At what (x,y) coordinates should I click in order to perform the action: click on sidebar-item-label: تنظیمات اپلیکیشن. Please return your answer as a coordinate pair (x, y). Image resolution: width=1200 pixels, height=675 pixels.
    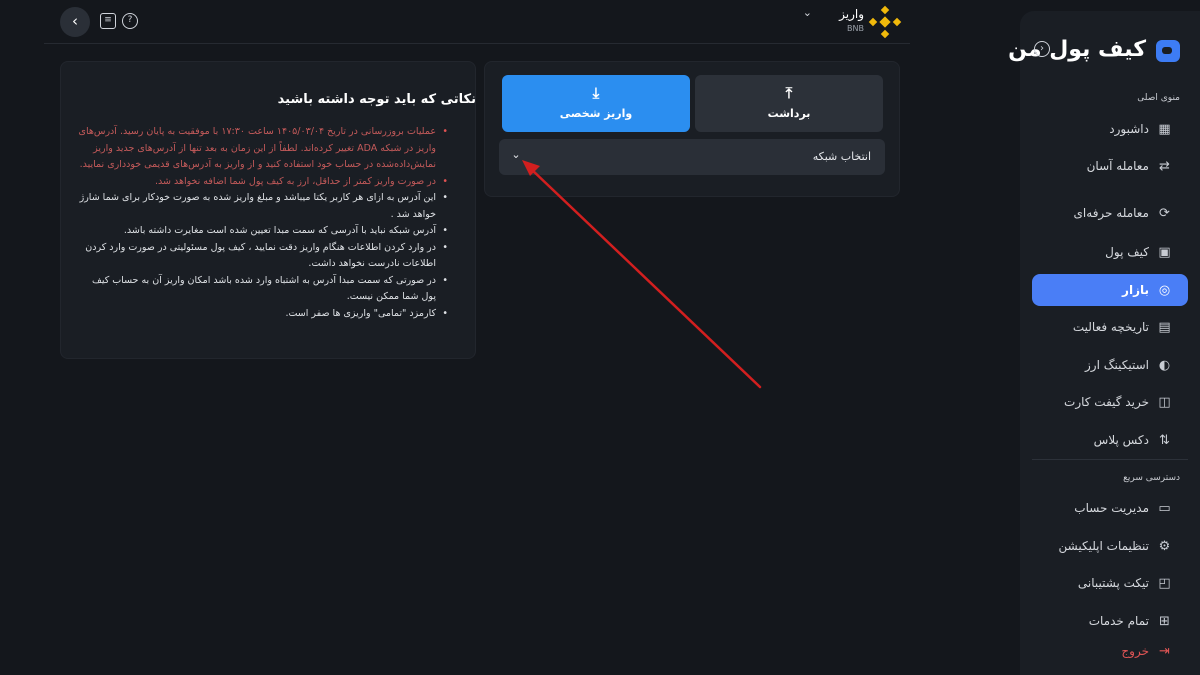
    Looking at the image, I should click on (1104, 546).